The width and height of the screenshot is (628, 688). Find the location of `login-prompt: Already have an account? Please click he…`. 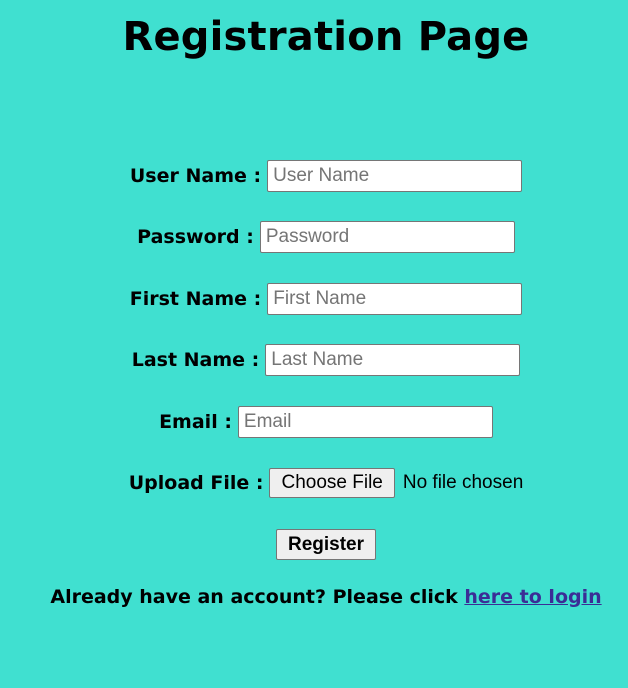

login-prompt: Already have an account? Please click he… is located at coordinates (325, 597).